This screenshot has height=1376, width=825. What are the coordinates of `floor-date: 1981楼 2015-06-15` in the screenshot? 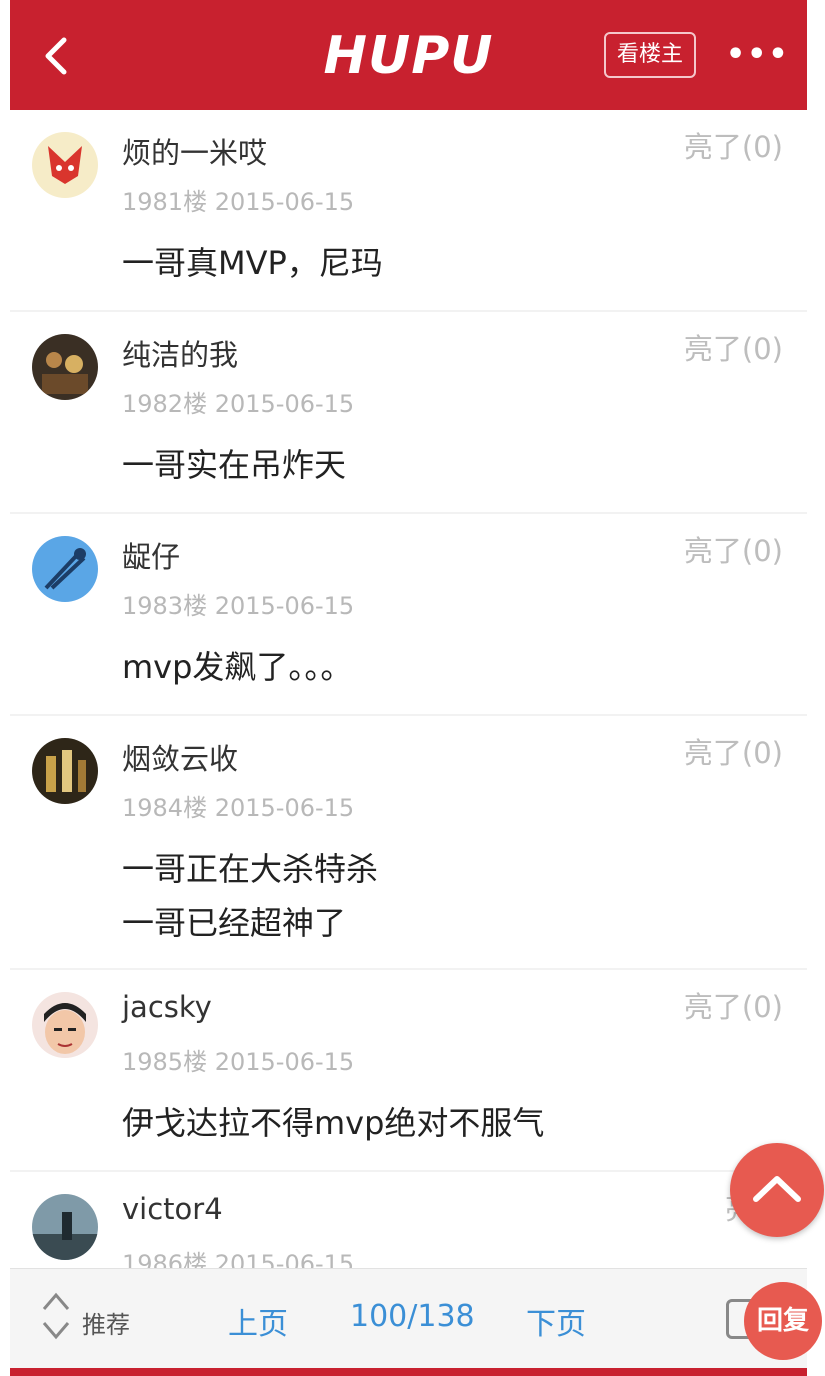 It's located at (238, 202).